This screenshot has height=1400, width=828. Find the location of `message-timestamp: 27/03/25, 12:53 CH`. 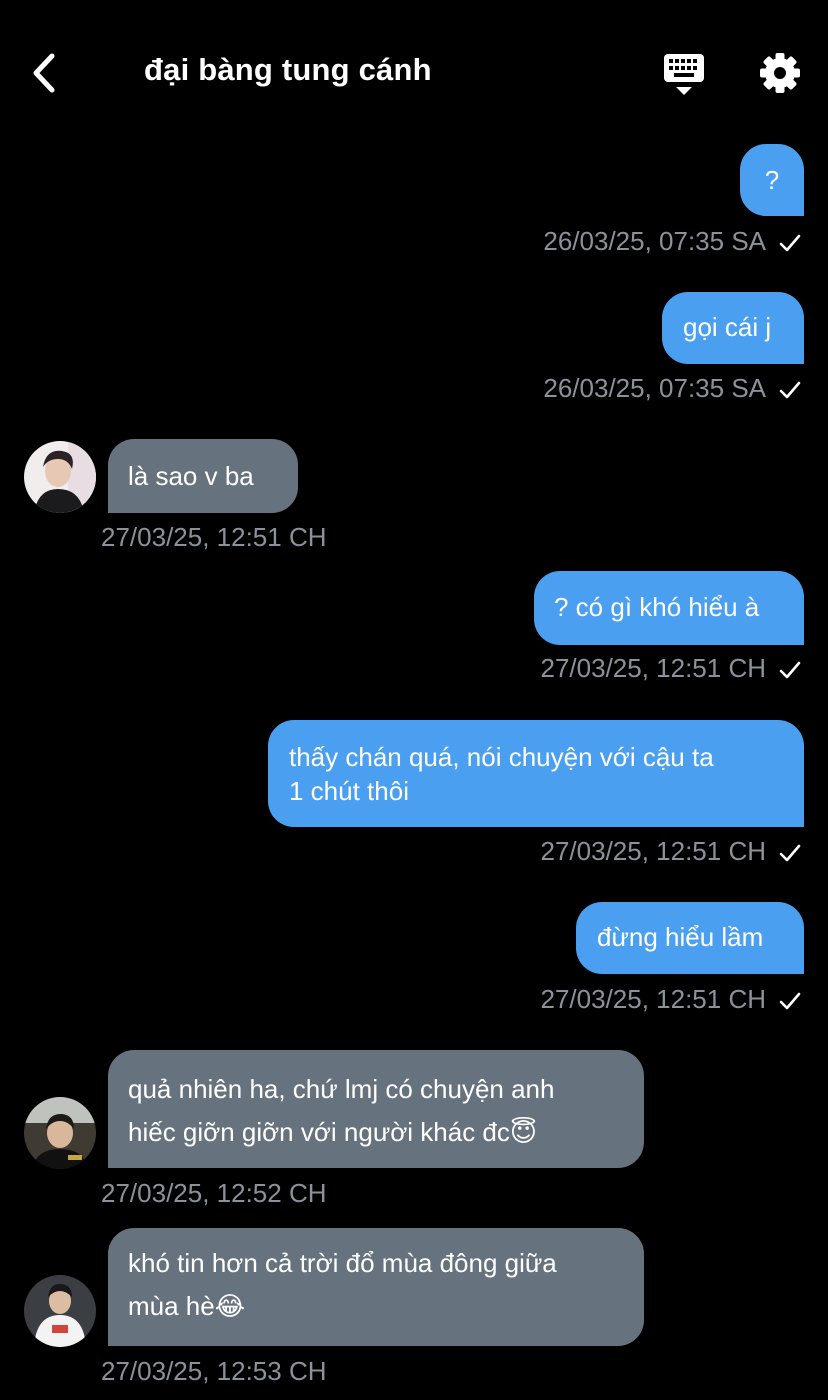

message-timestamp: 27/03/25, 12:53 CH is located at coordinates (214, 1371).